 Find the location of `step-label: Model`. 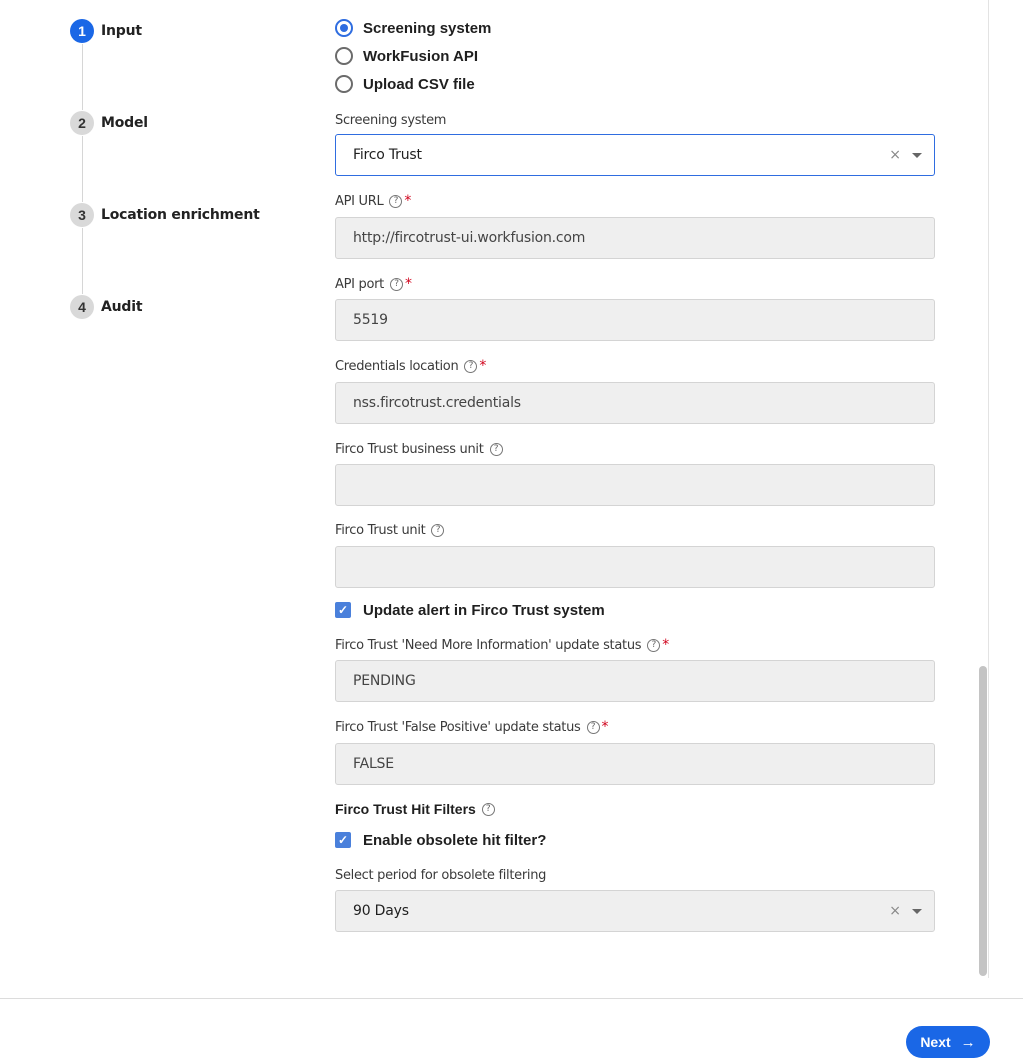

step-label: Model is located at coordinates (124, 123).